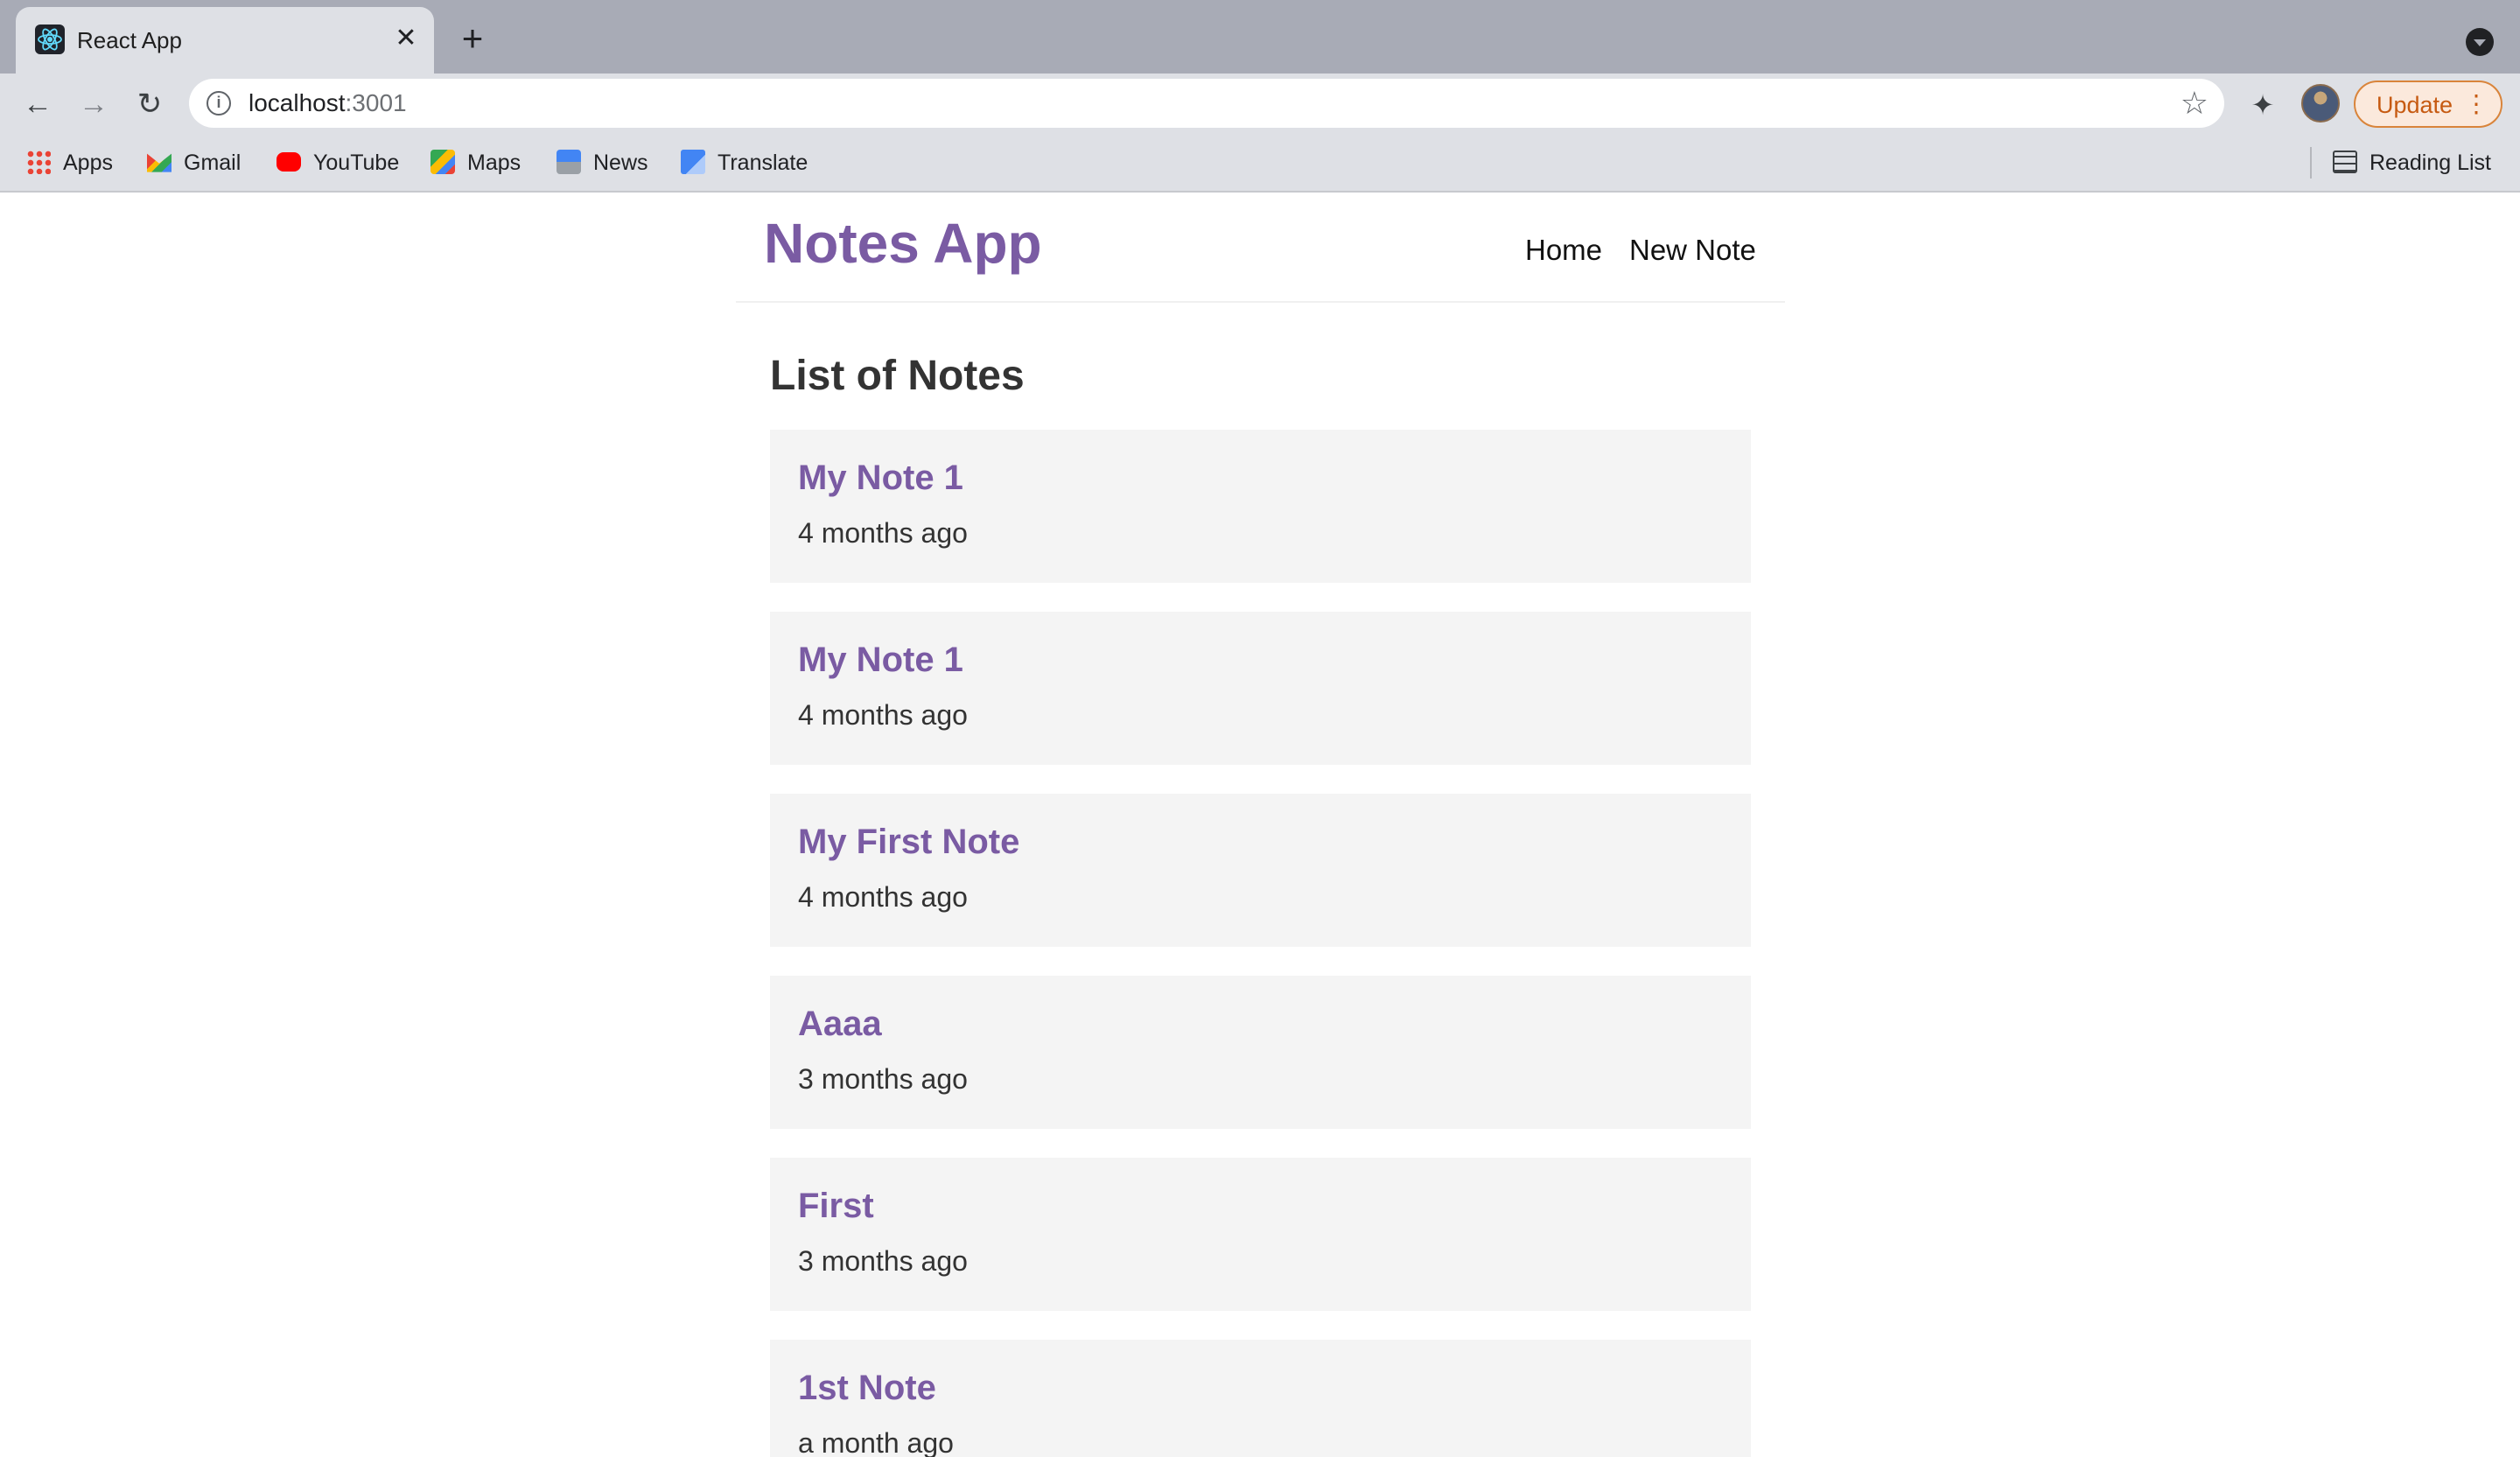 This screenshot has width=2520, height=1457. What do you see at coordinates (472, 38) in the screenshot?
I see `new-tab-button: +` at bounding box center [472, 38].